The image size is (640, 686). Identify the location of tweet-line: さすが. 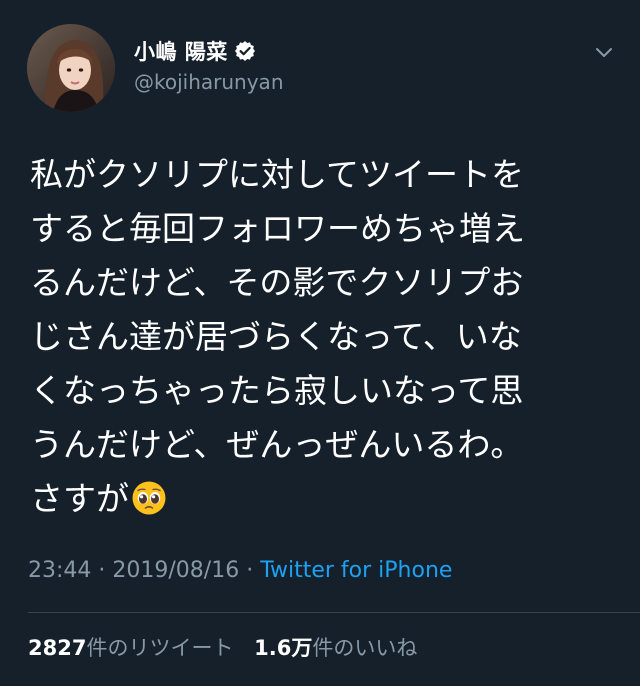
(79, 498).